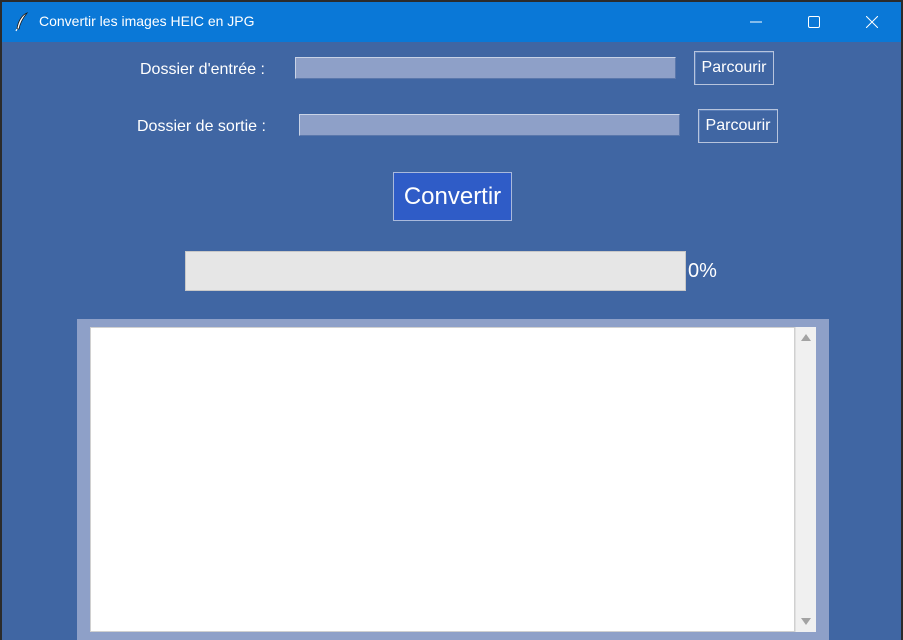 This screenshot has height=640, width=903. What do you see at coordinates (806, 621) in the screenshot?
I see `scroll-down-arrow-icon` at bounding box center [806, 621].